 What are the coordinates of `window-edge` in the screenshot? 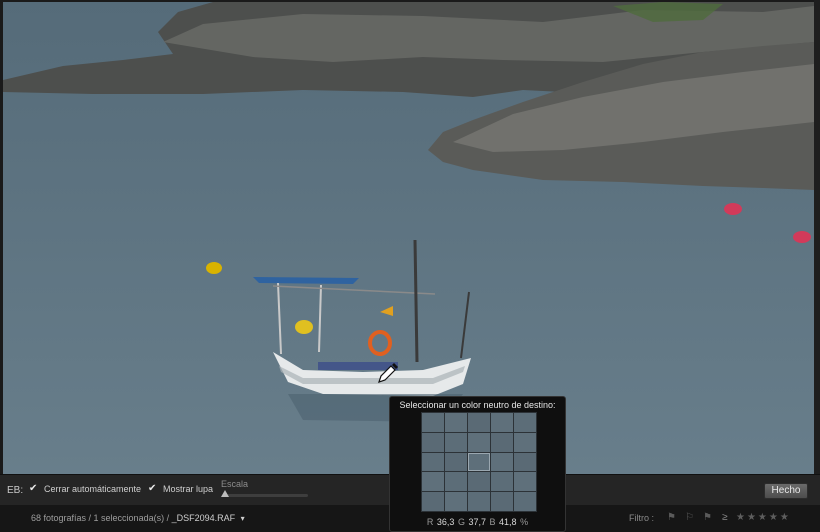 It's located at (817, 266).